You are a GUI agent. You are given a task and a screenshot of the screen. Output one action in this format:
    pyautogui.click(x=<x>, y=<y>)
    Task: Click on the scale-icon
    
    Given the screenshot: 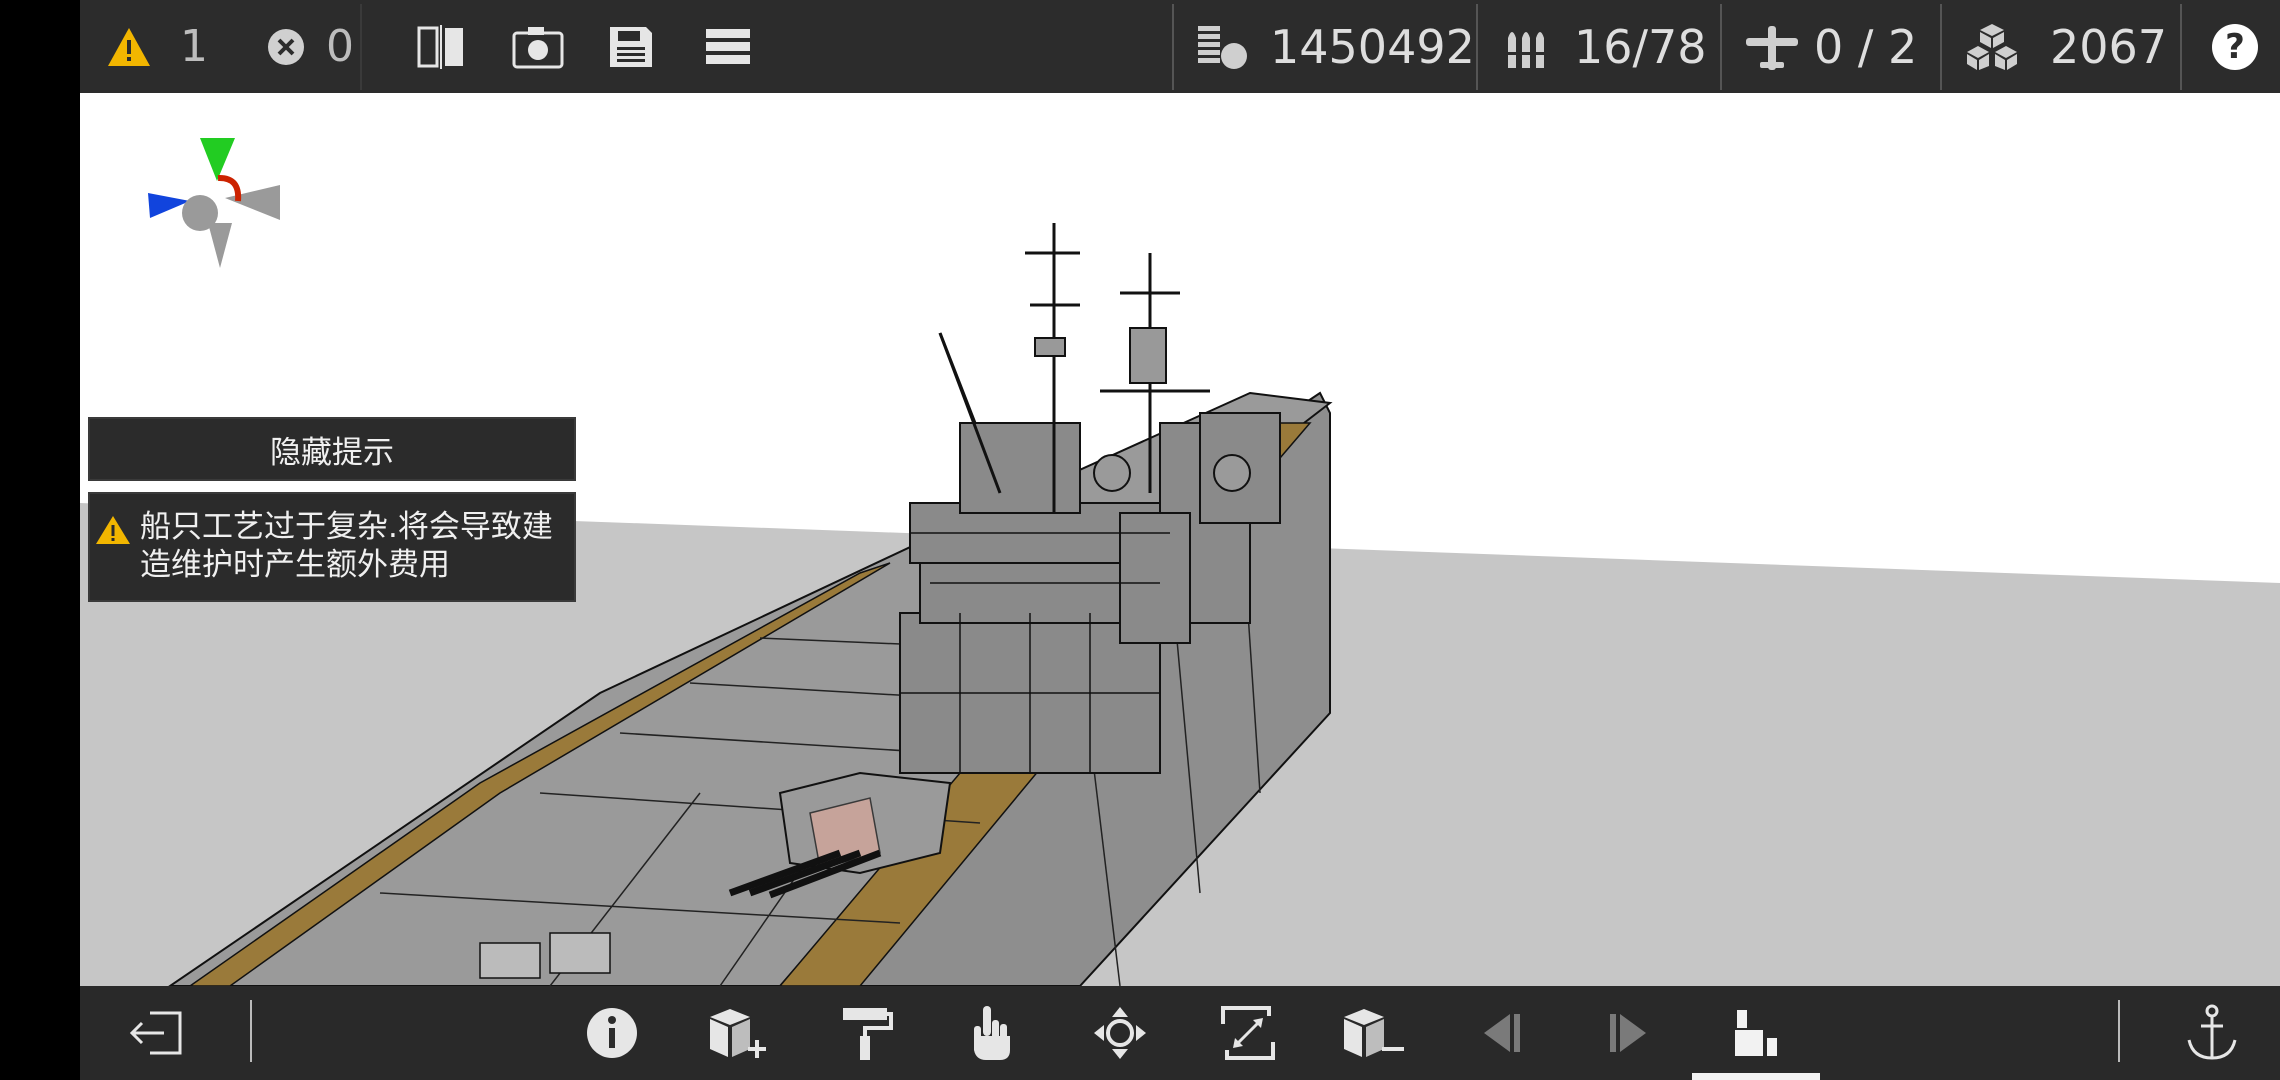 What is the action you would take?
    pyautogui.click(x=1248, y=1033)
    